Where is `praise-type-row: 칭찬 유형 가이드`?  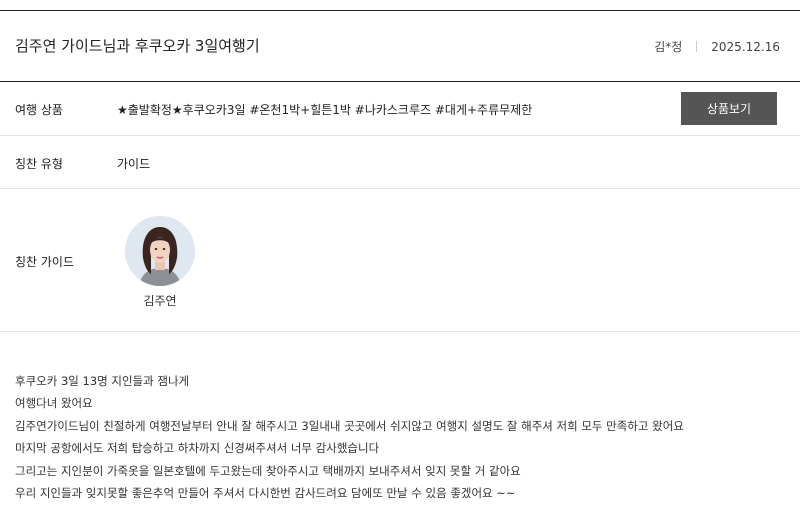 praise-type-row: 칭찬 유형 가이드 is located at coordinates (400, 162).